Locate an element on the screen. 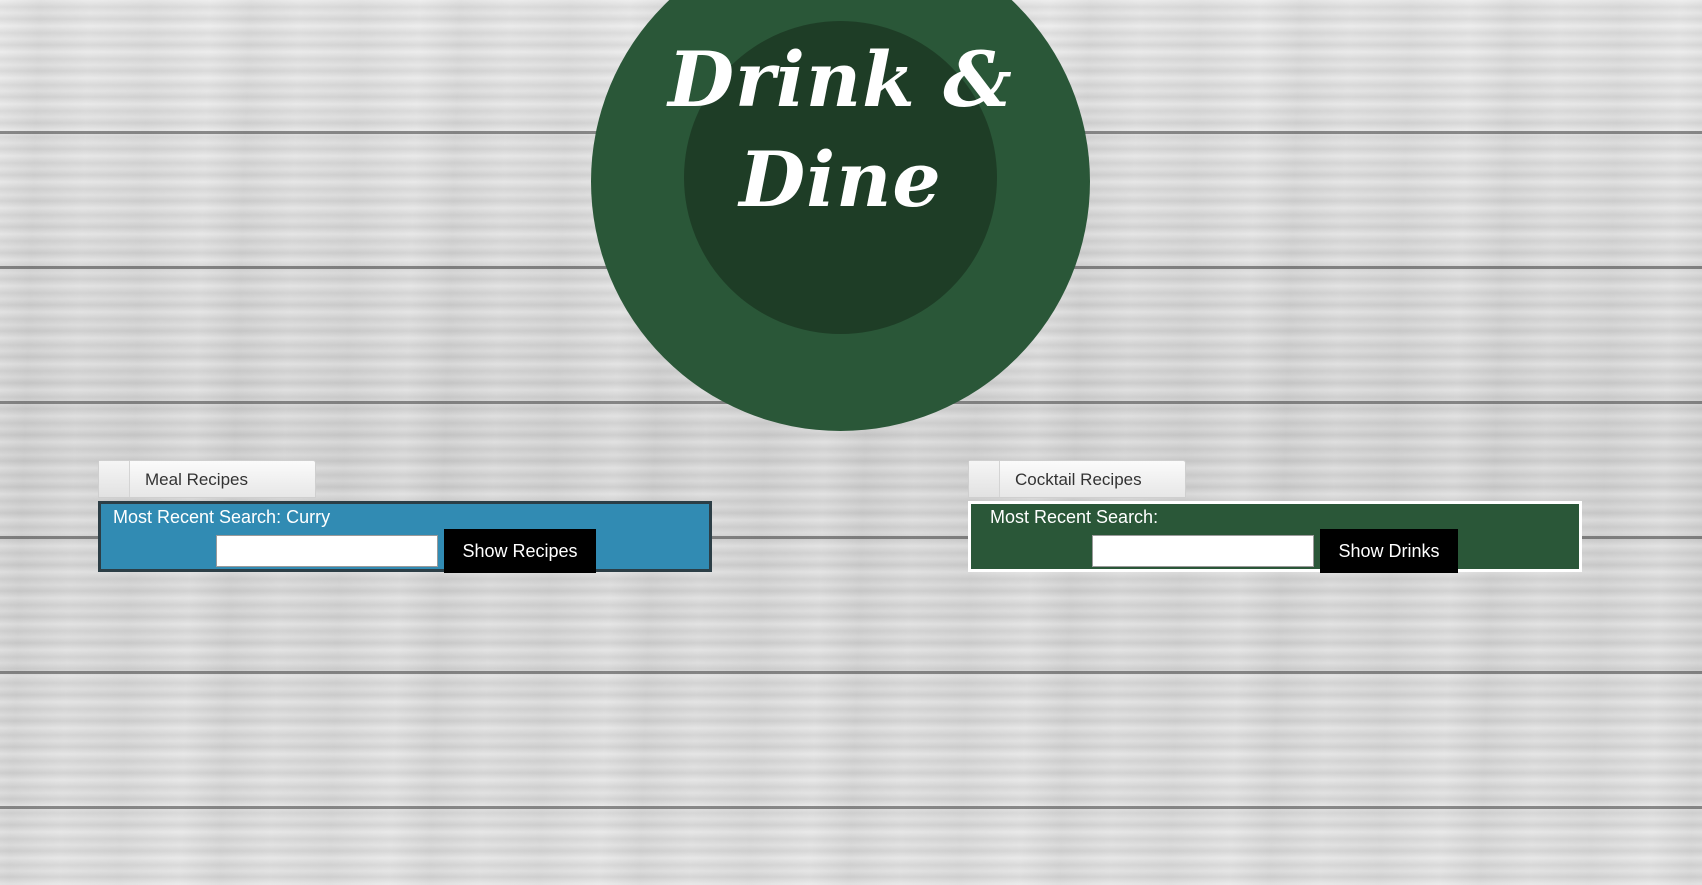 This screenshot has height=885, width=1702. show-recipes-button: Show Recipes is located at coordinates (520, 551).